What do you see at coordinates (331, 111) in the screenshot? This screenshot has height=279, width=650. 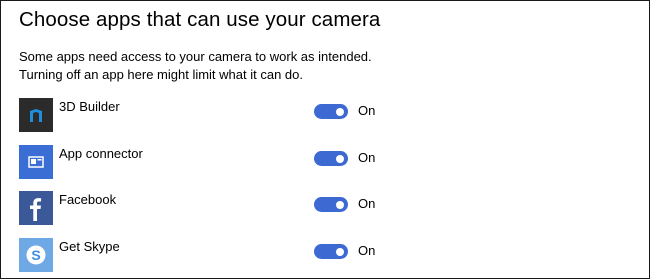 I see `camera-access-toggle-3d-builder` at bounding box center [331, 111].